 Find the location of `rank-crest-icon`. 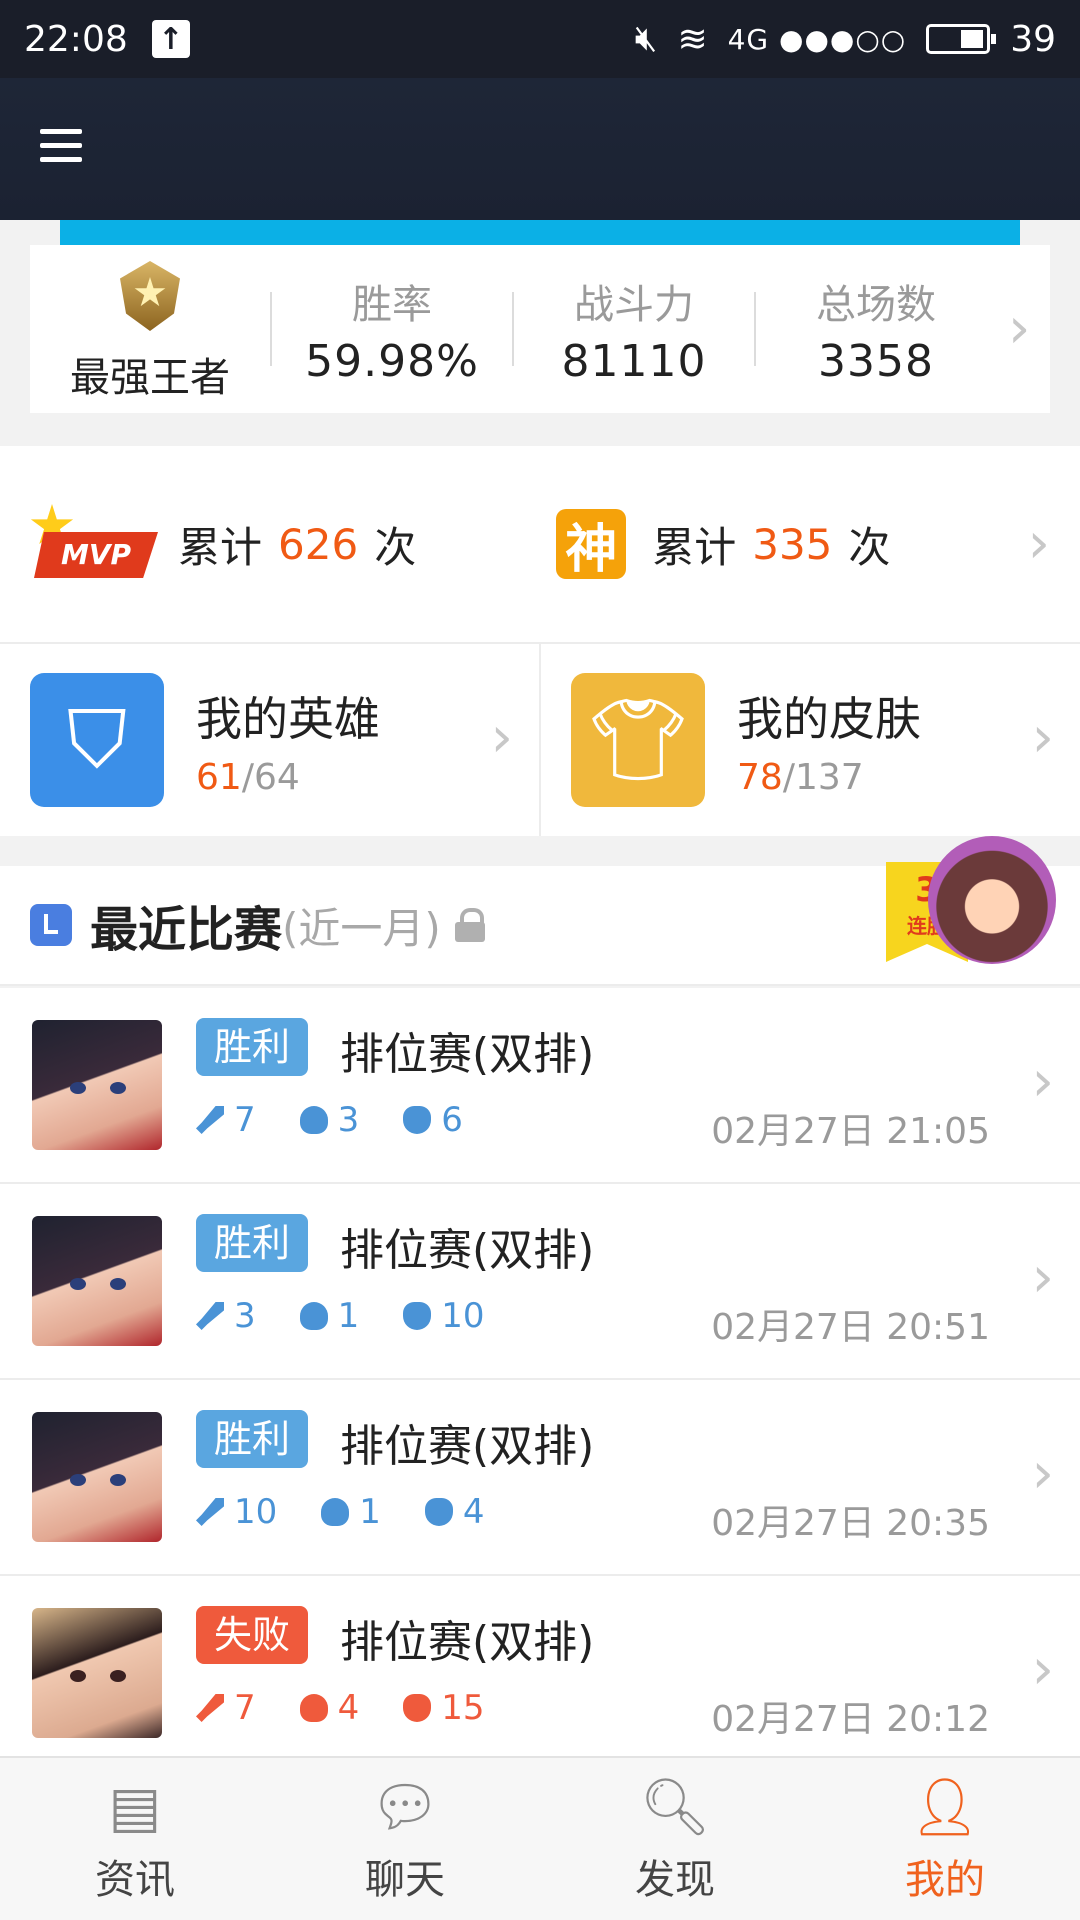

rank-crest-icon is located at coordinates (150, 297).